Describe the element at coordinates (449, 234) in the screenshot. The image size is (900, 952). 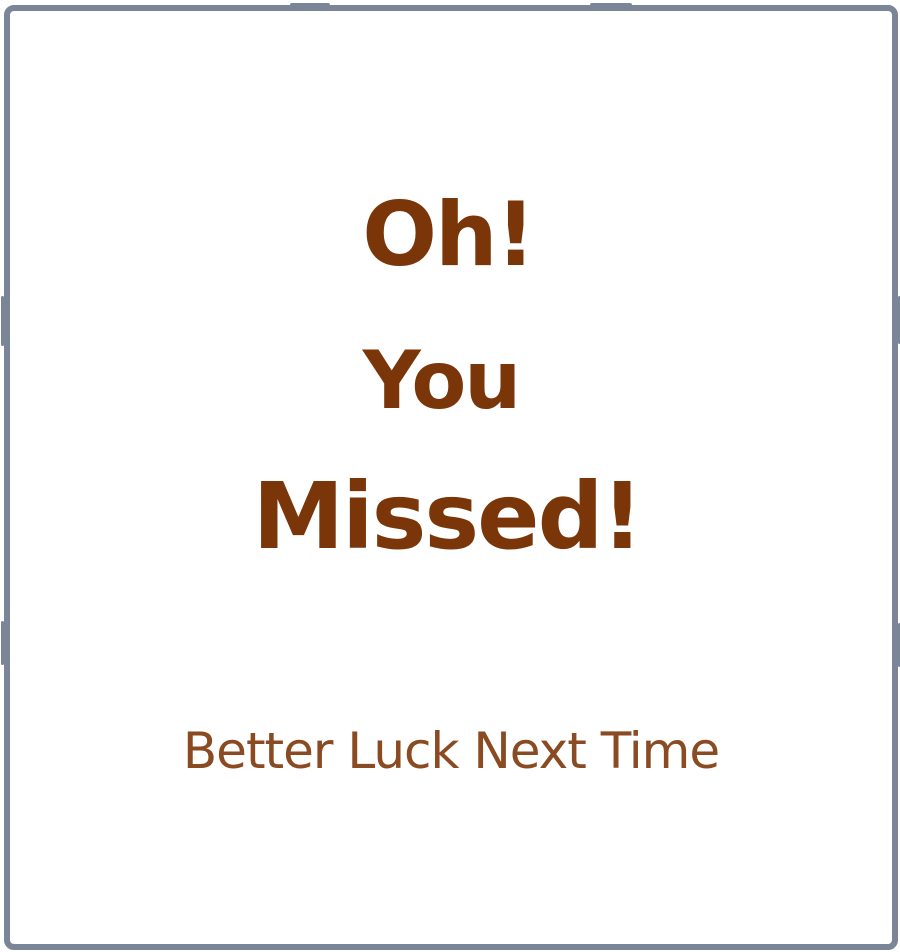
I see `headline-oh: Oh!` at that location.